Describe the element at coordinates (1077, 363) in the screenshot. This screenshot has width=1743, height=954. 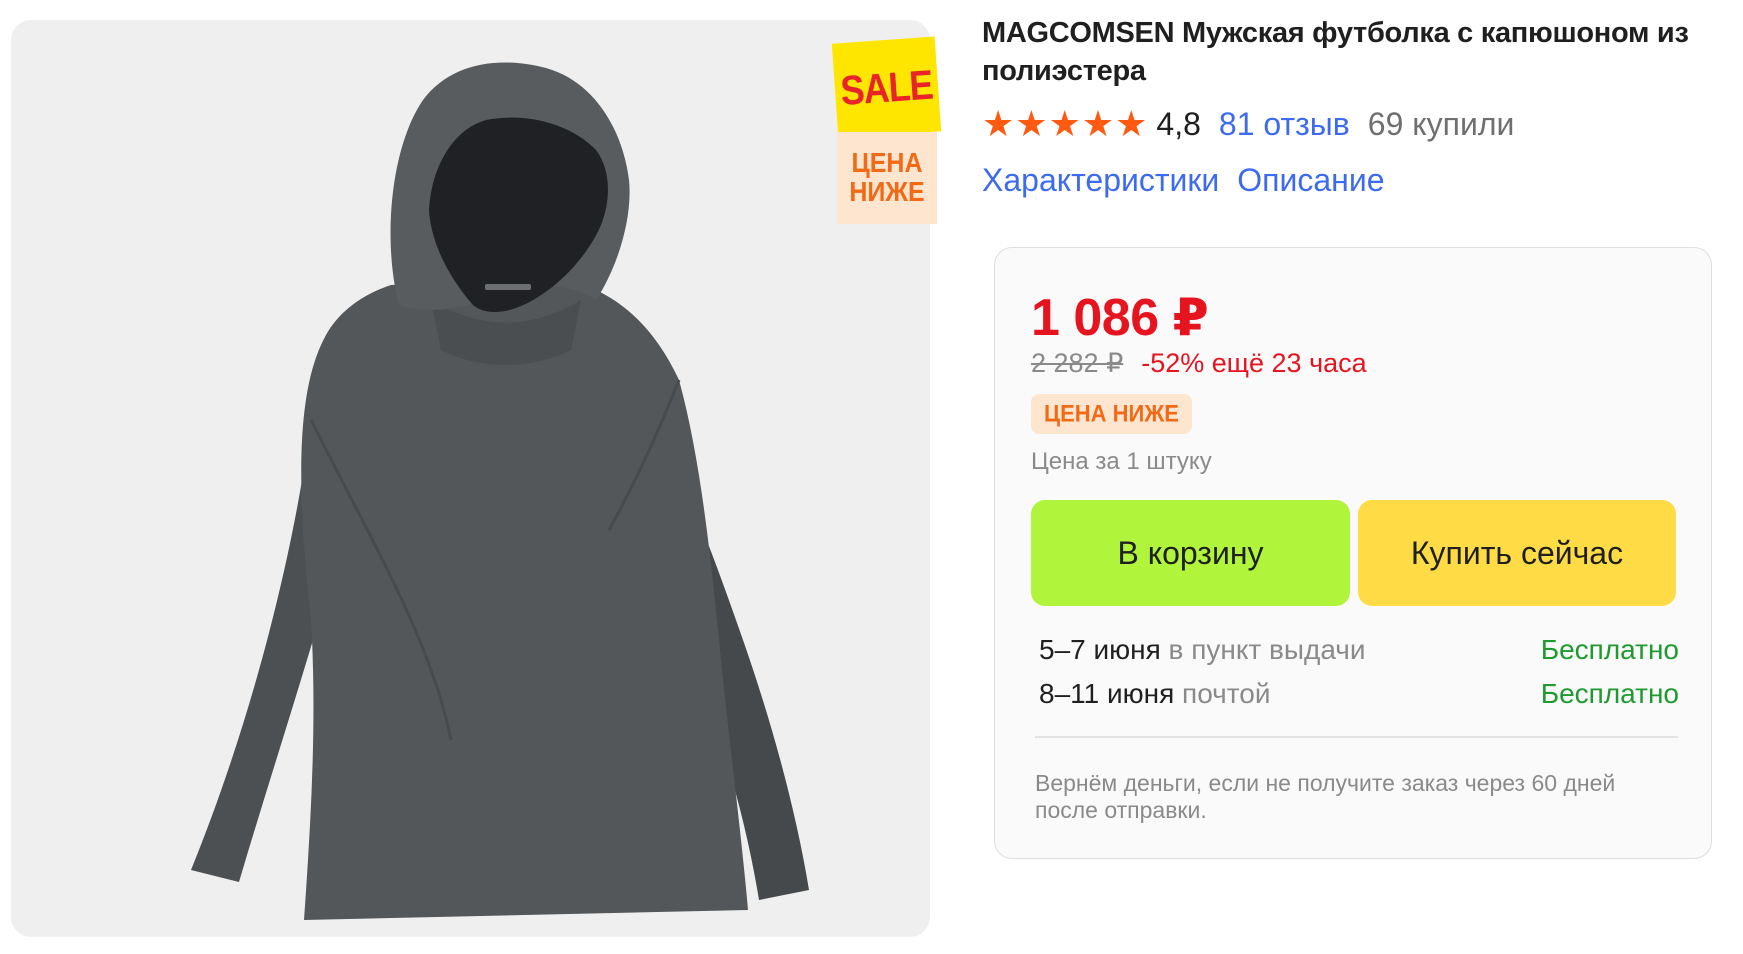
I see `old-price: 2 282 ₽` at that location.